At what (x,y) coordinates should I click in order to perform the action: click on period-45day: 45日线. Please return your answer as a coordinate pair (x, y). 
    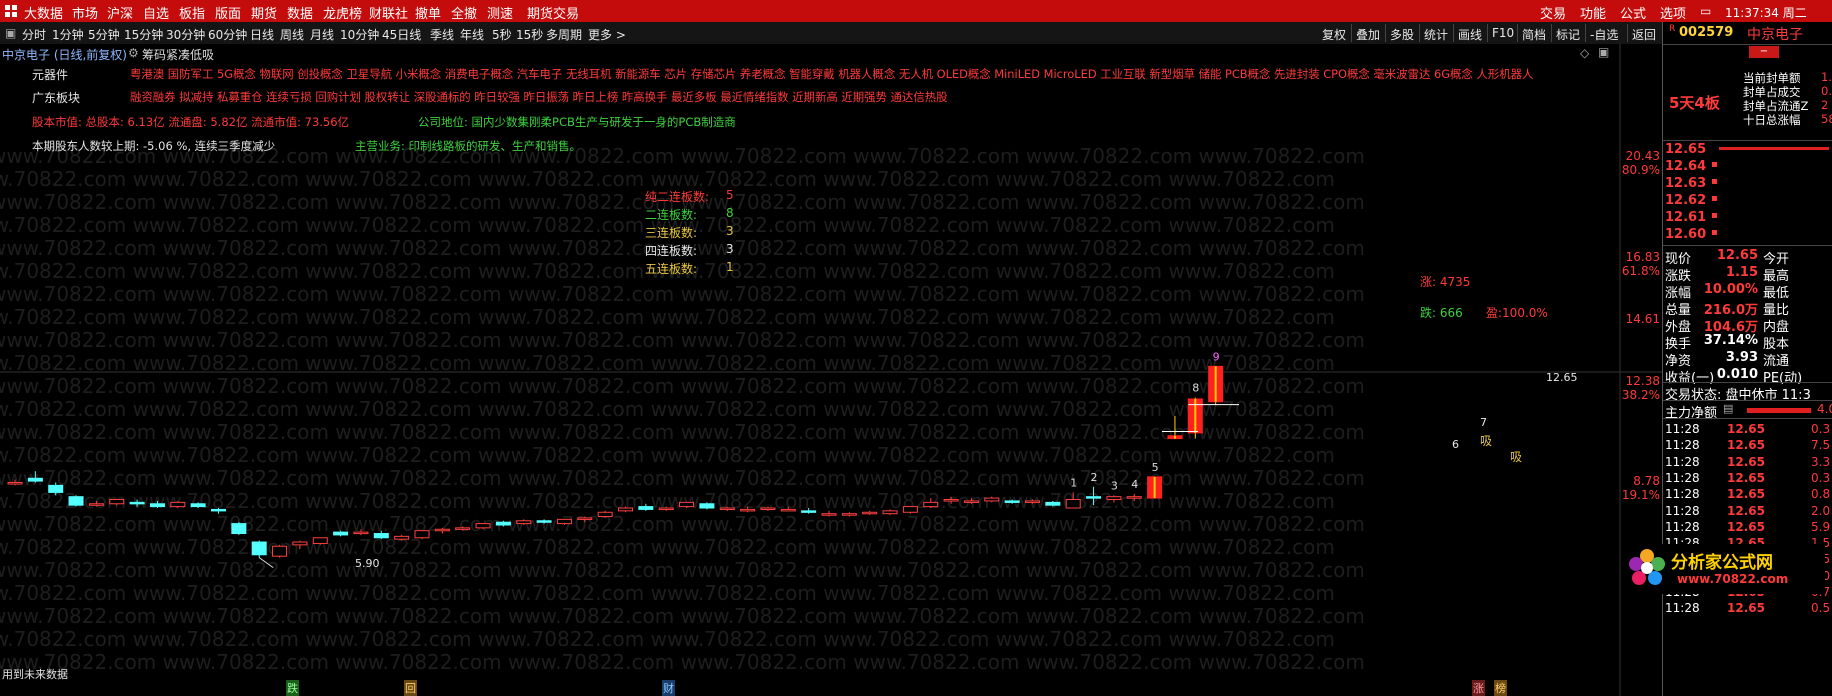
    Looking at the image, I should click on (401, 34).